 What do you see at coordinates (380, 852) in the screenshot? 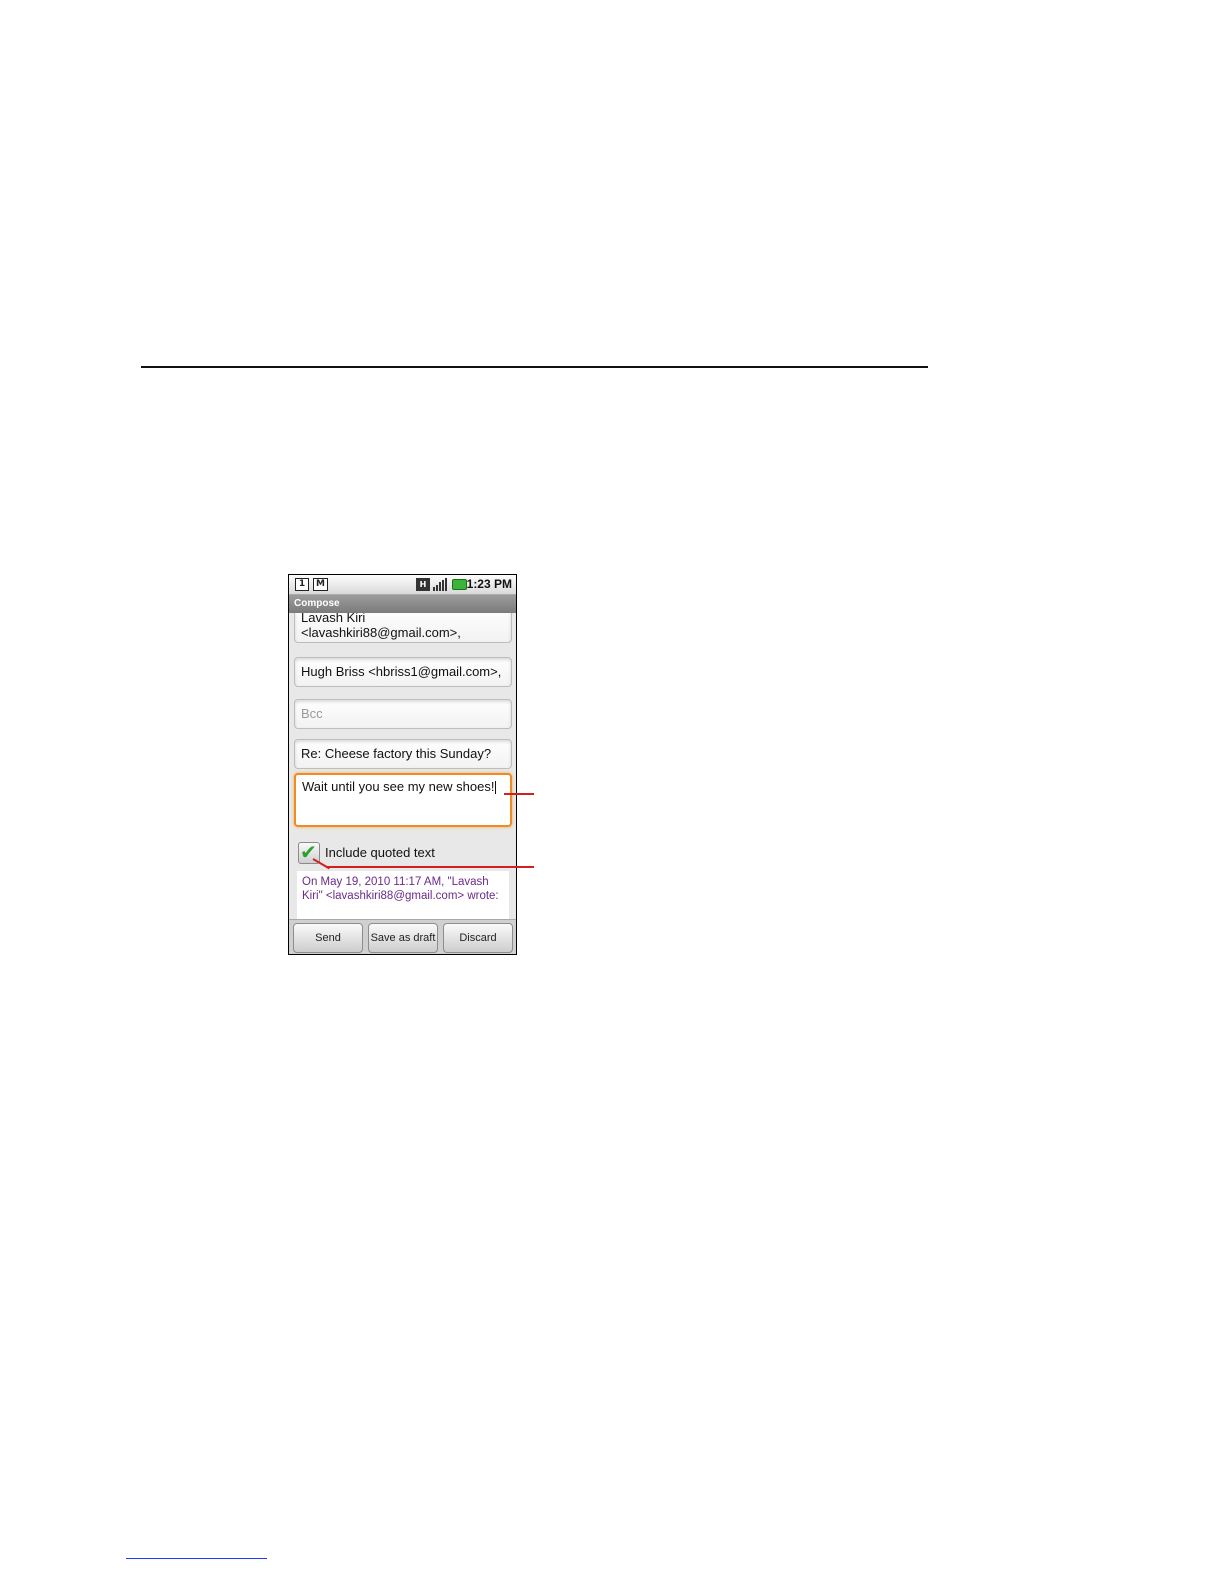
I see `include-quoted-label: Include quoted text` at bounding box center [380, 852].